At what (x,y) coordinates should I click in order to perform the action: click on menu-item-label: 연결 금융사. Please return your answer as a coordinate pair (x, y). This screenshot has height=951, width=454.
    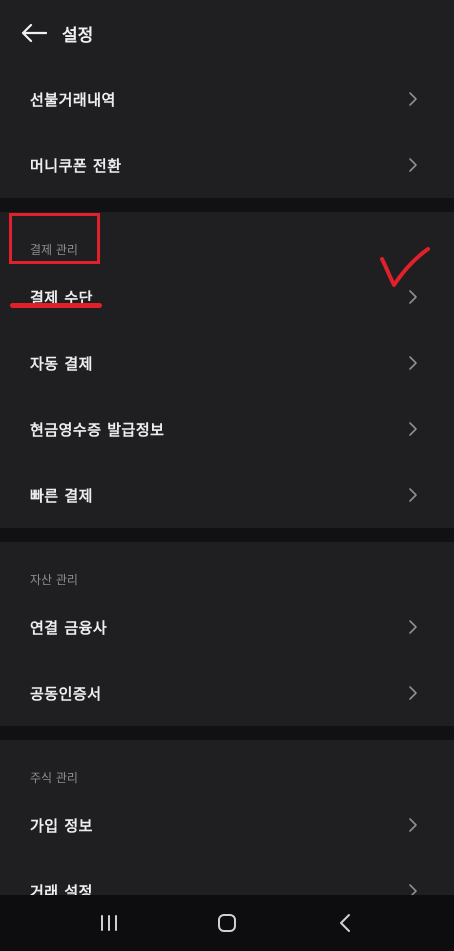
    Looking at the image, I should click on (69, 627).